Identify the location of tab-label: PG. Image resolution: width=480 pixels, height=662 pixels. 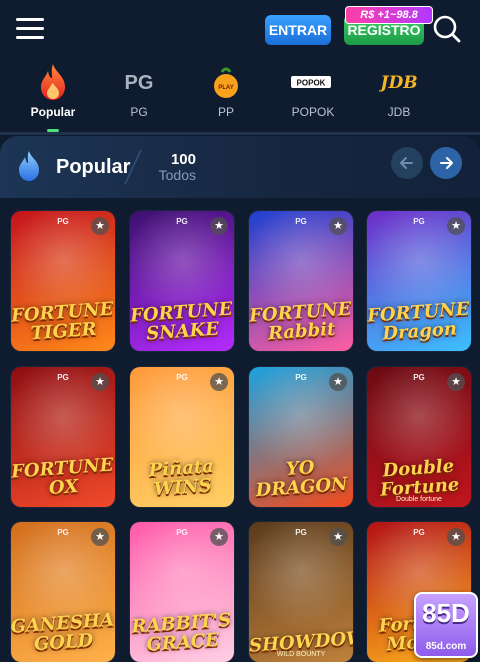
(139, 112).